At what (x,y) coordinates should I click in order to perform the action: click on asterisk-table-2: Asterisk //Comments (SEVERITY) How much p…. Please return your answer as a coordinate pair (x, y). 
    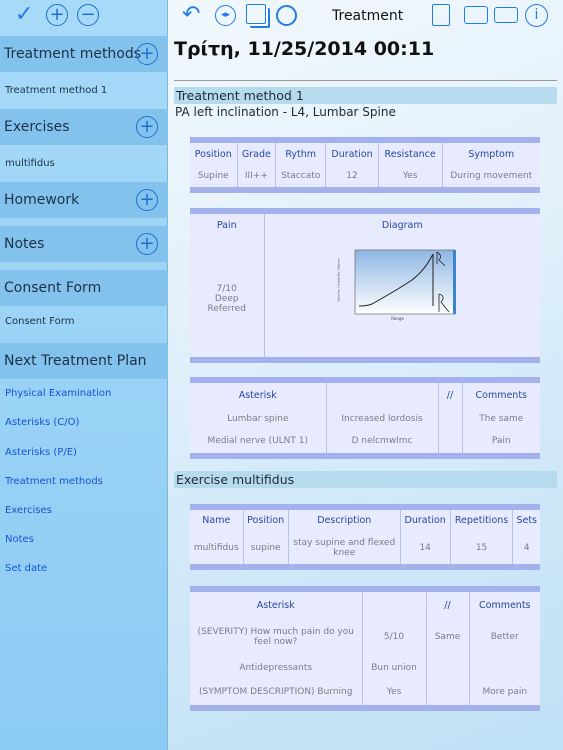
    Looking at the image, I should click on (365, 648).